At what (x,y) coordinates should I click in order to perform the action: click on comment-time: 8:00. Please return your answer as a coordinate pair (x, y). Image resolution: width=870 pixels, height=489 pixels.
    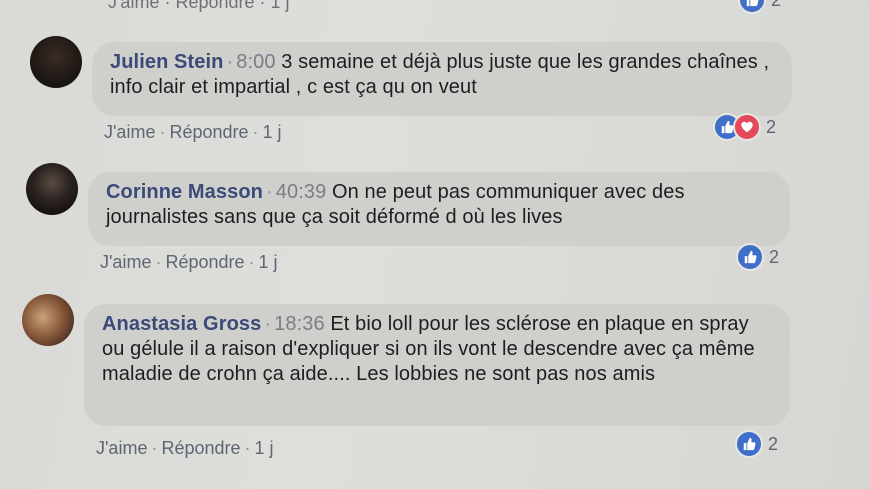
    Looking at the image, I should click on (256, 62).